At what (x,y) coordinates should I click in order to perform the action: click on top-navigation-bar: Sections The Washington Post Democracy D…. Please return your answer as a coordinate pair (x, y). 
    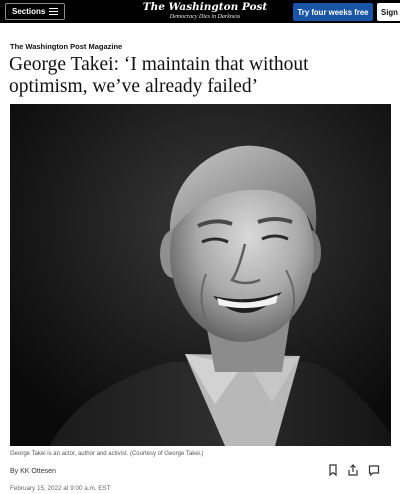
    Looking at the image, I should click on (200, 11).